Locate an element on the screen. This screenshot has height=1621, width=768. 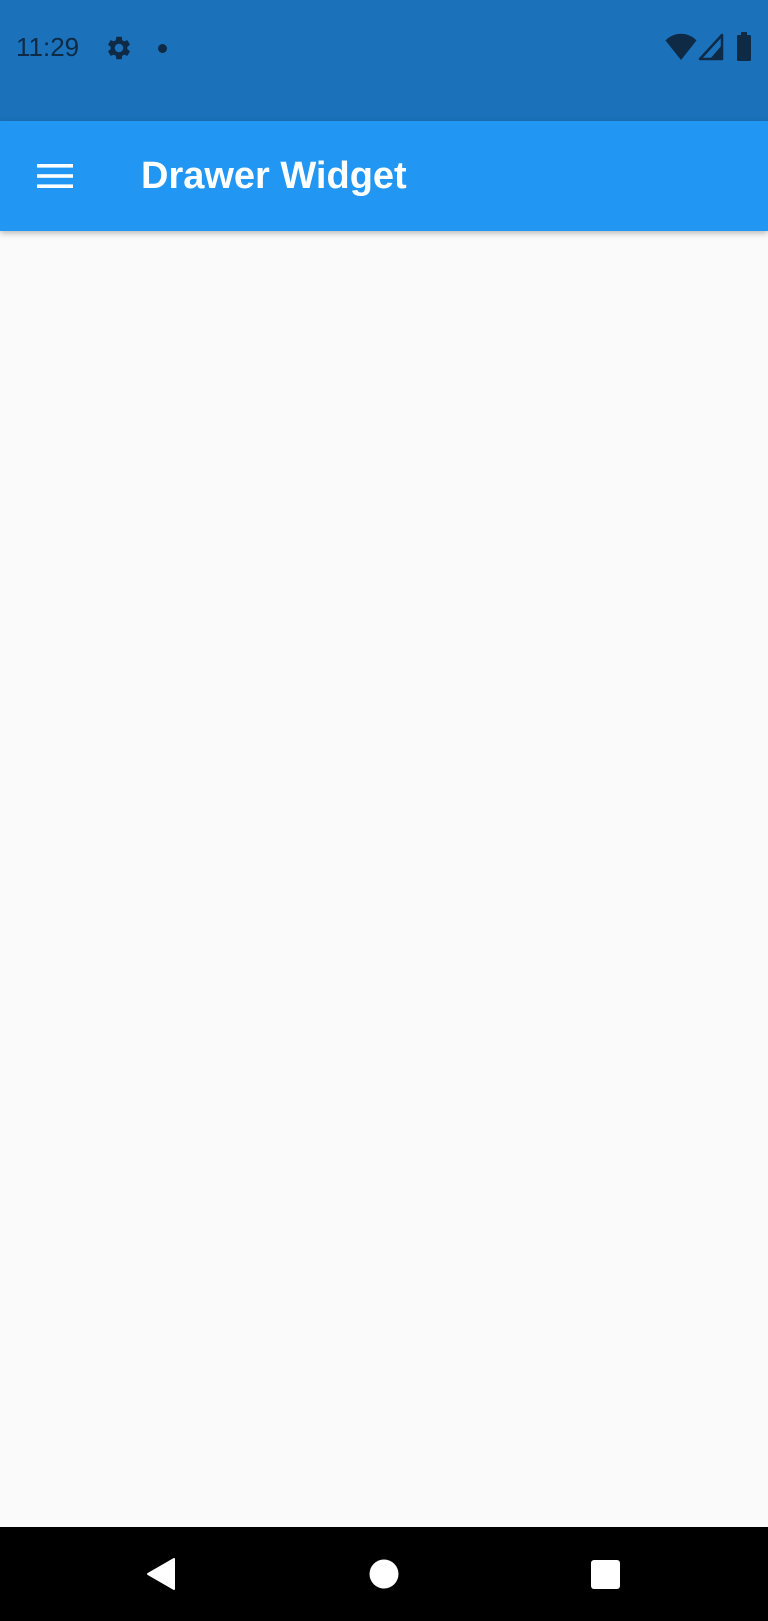
status-bar: 11:29 is located at coordinates (384, 60).